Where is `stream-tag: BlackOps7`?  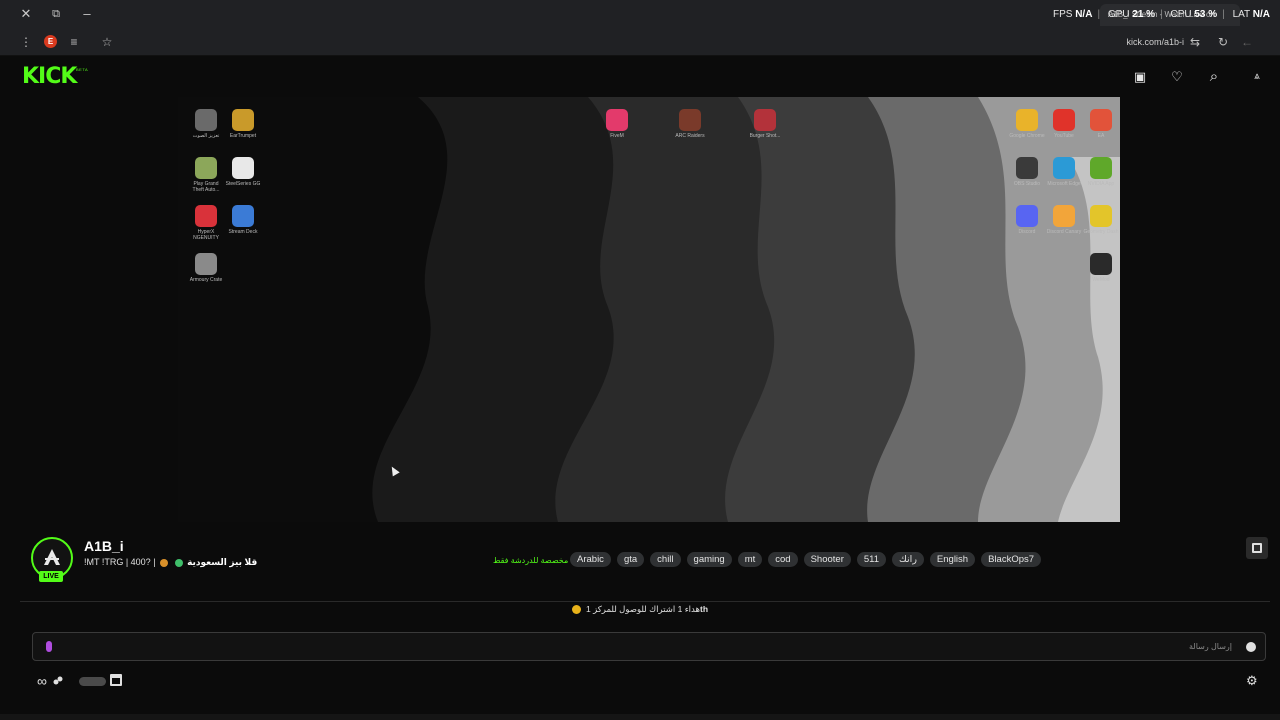 stream-tag: BlackOps7 is located at coordinates (1011, 559).